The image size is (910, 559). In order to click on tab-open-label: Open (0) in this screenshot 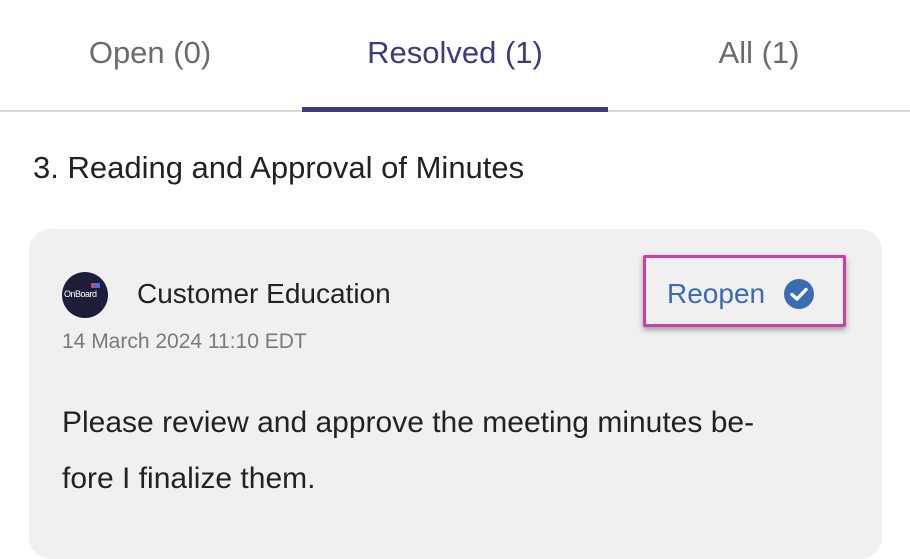, I will do `click(150, 52)`.